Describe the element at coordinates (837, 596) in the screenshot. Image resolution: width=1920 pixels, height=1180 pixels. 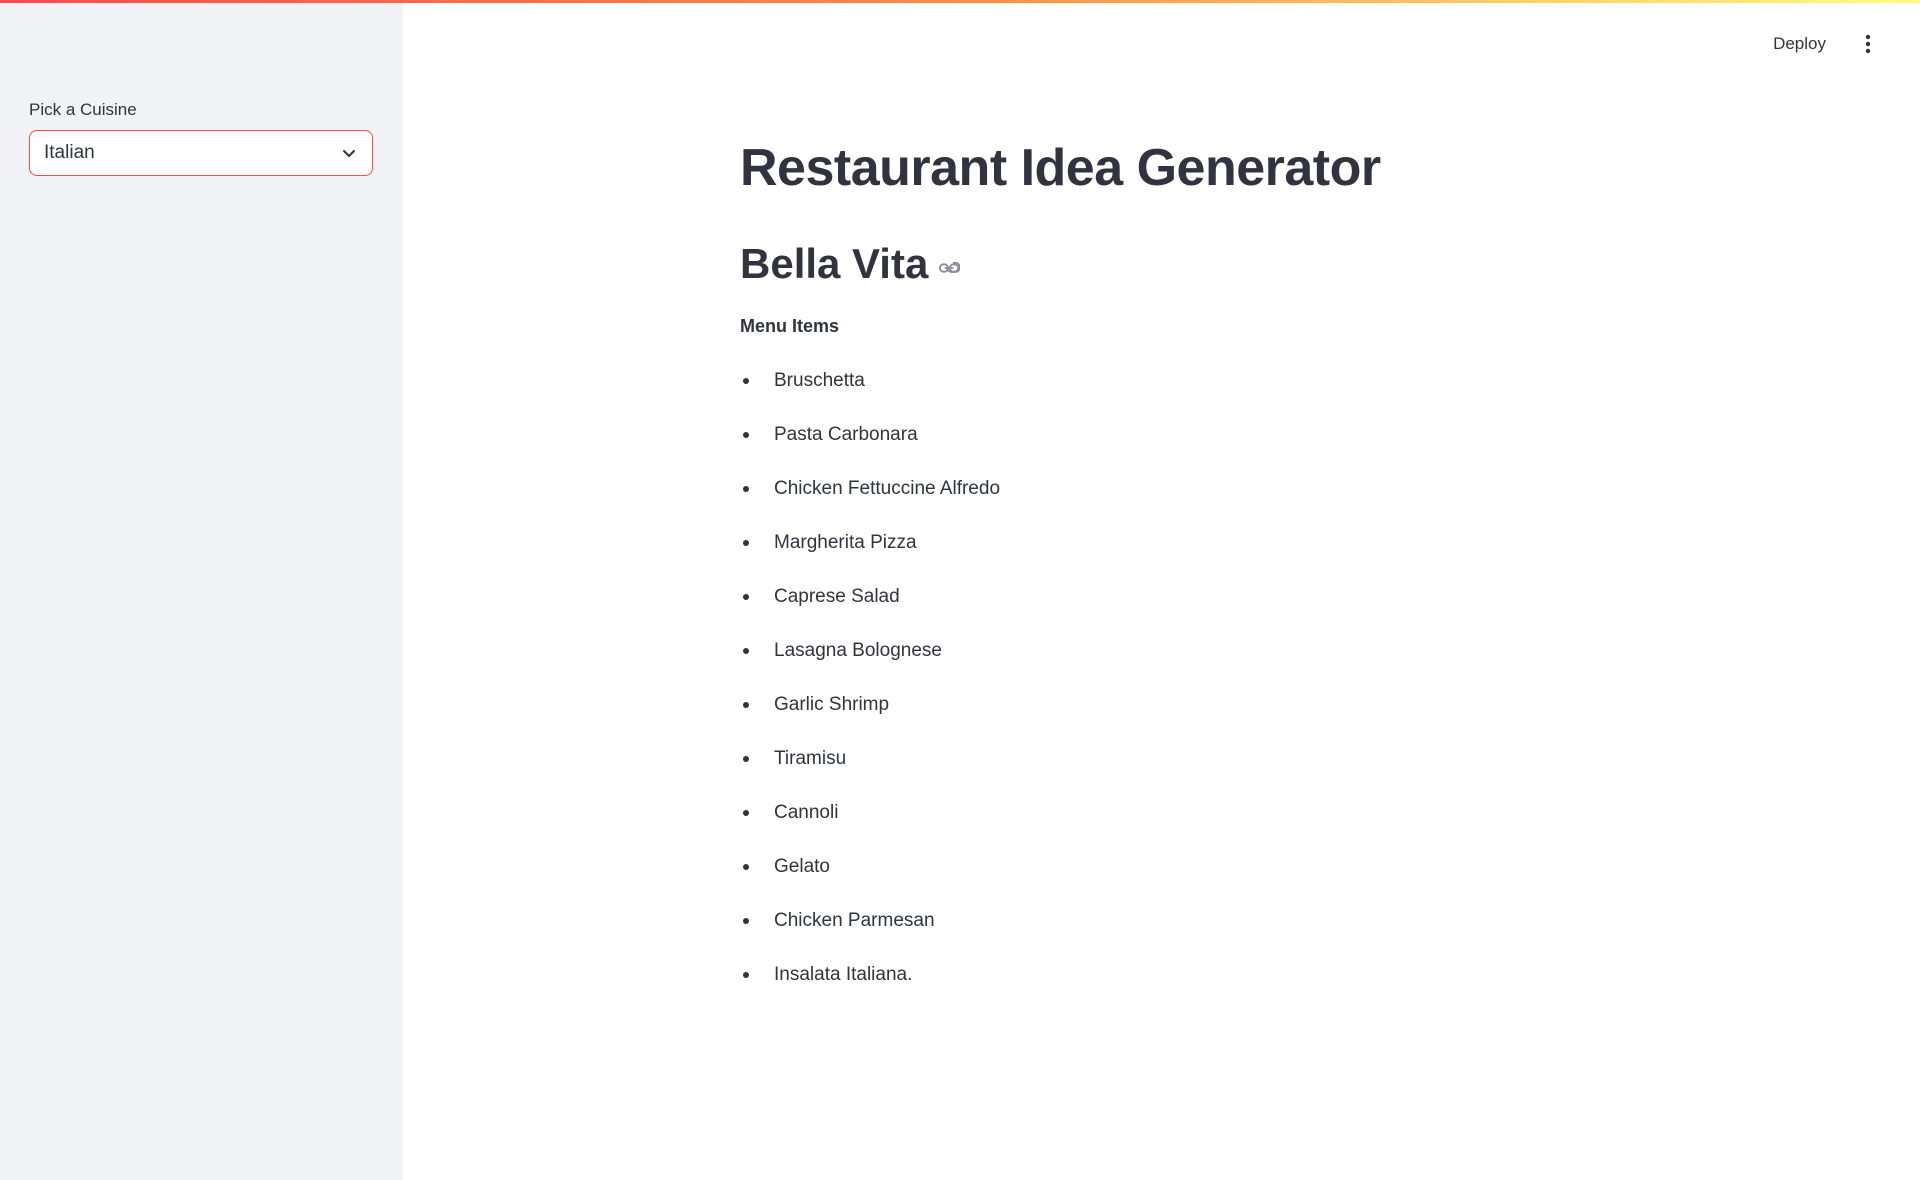
I see `menu-item-label: Caprese Salad` at that location.